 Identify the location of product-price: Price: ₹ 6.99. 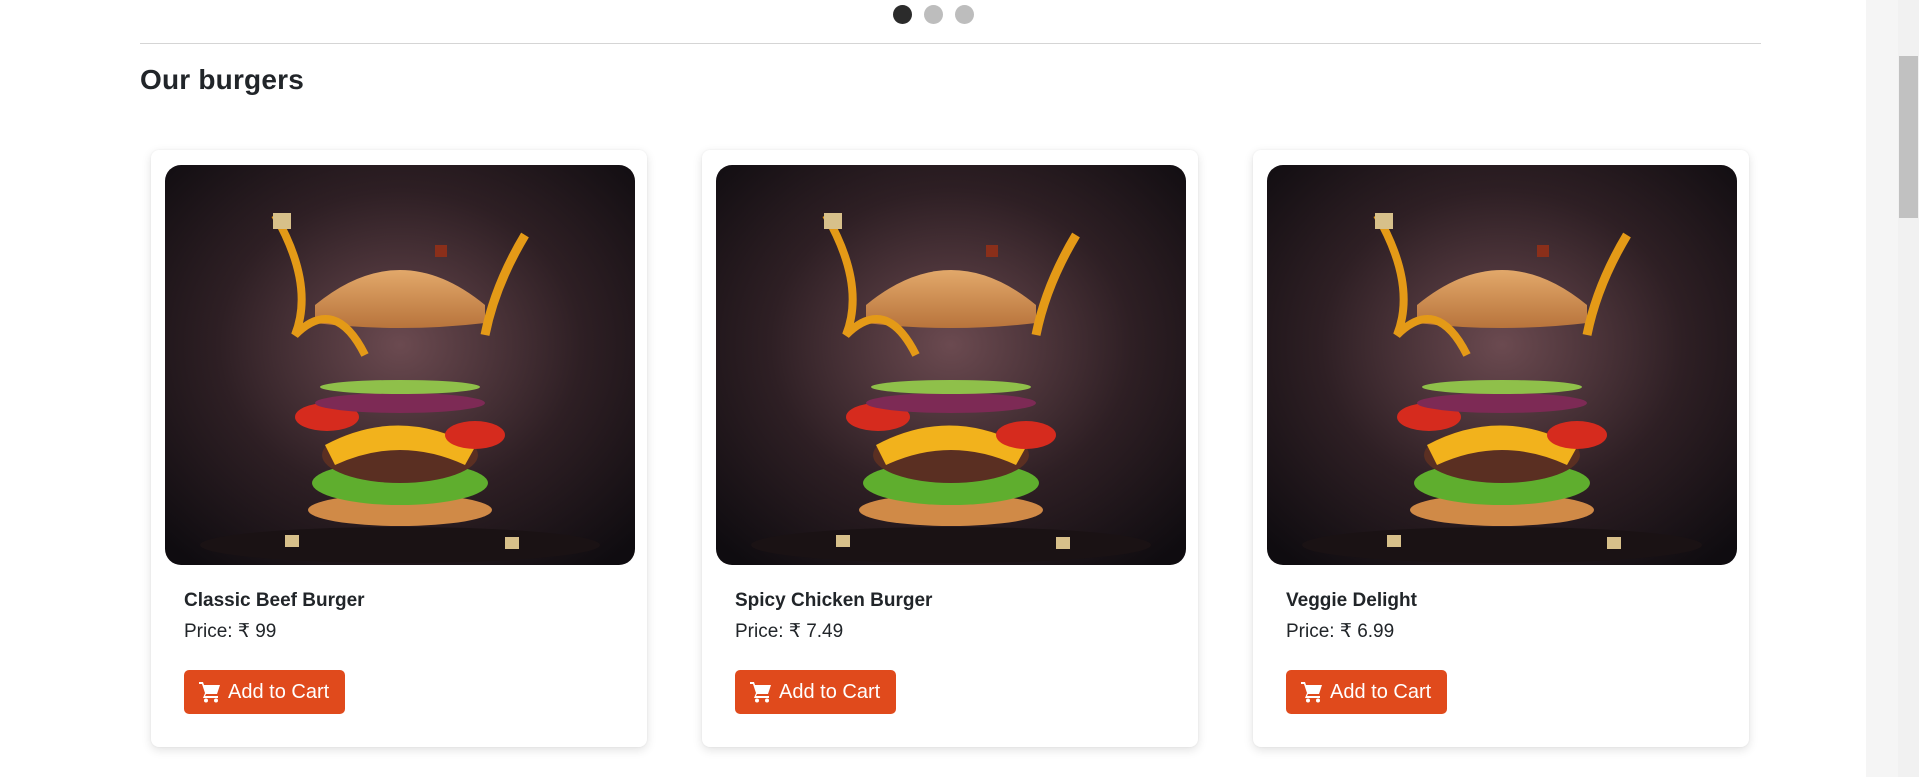
(1340, 631).